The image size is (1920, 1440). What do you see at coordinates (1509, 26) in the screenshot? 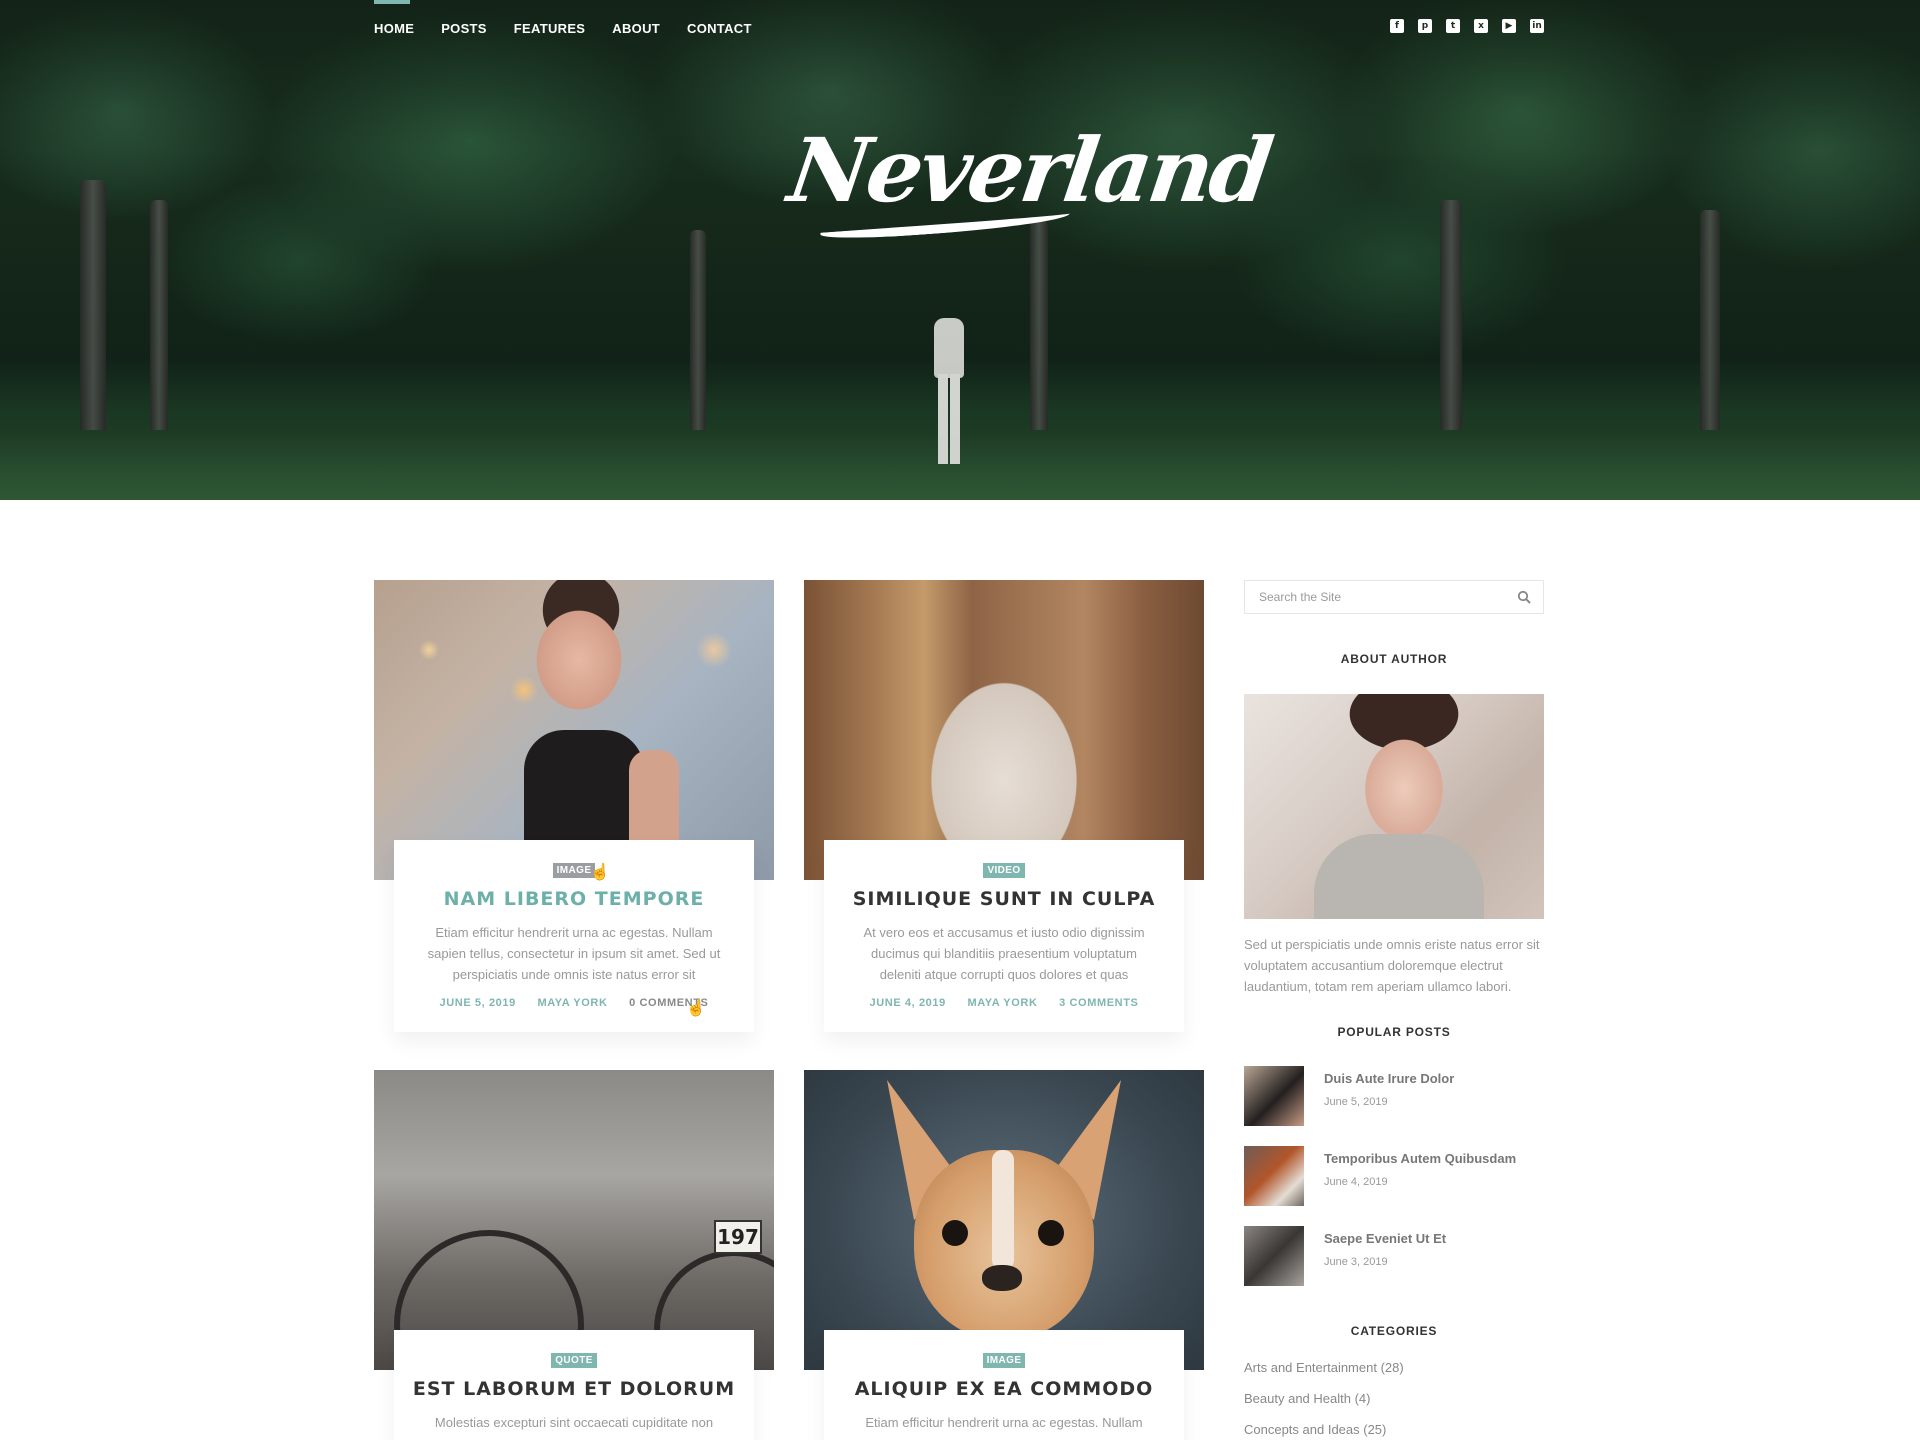
I see `youtube-icon: ▶` at bounding box center [1509, 26].